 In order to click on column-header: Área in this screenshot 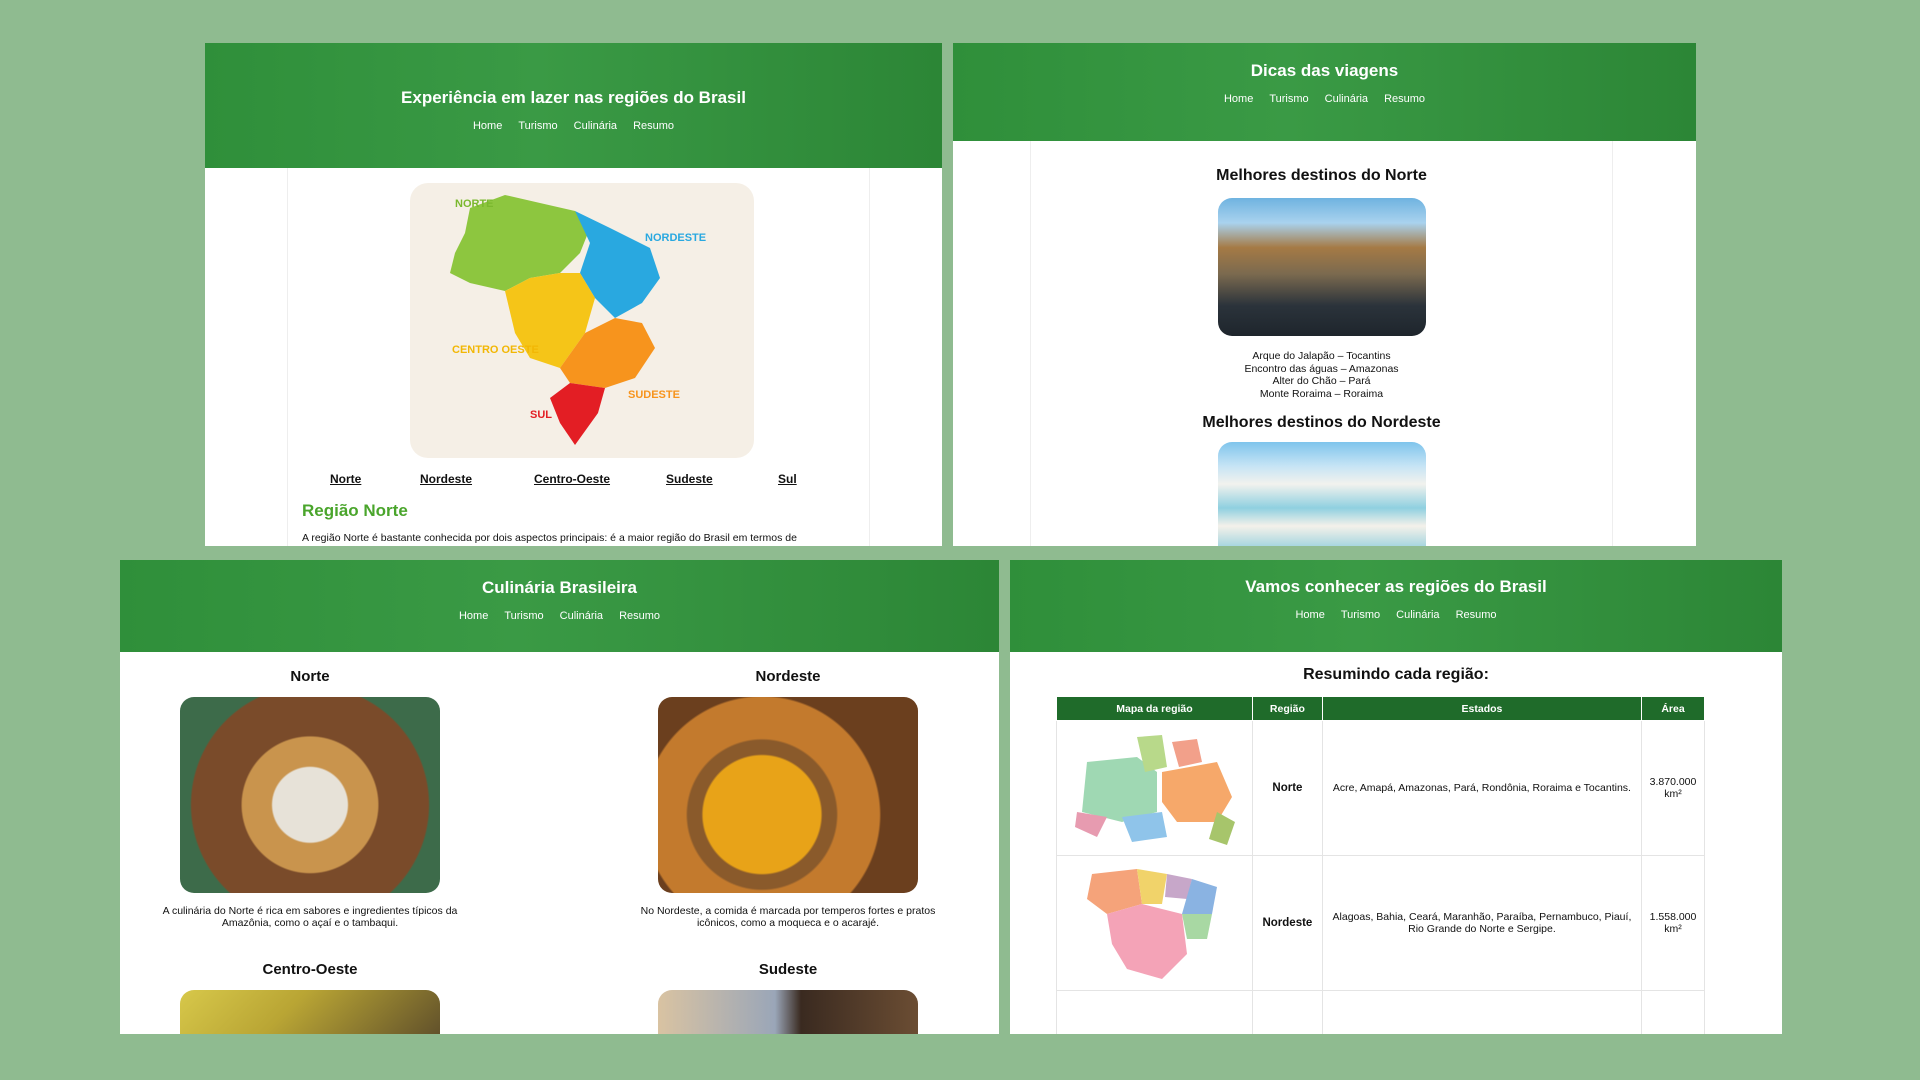, I will do `click(1673, 708)`.